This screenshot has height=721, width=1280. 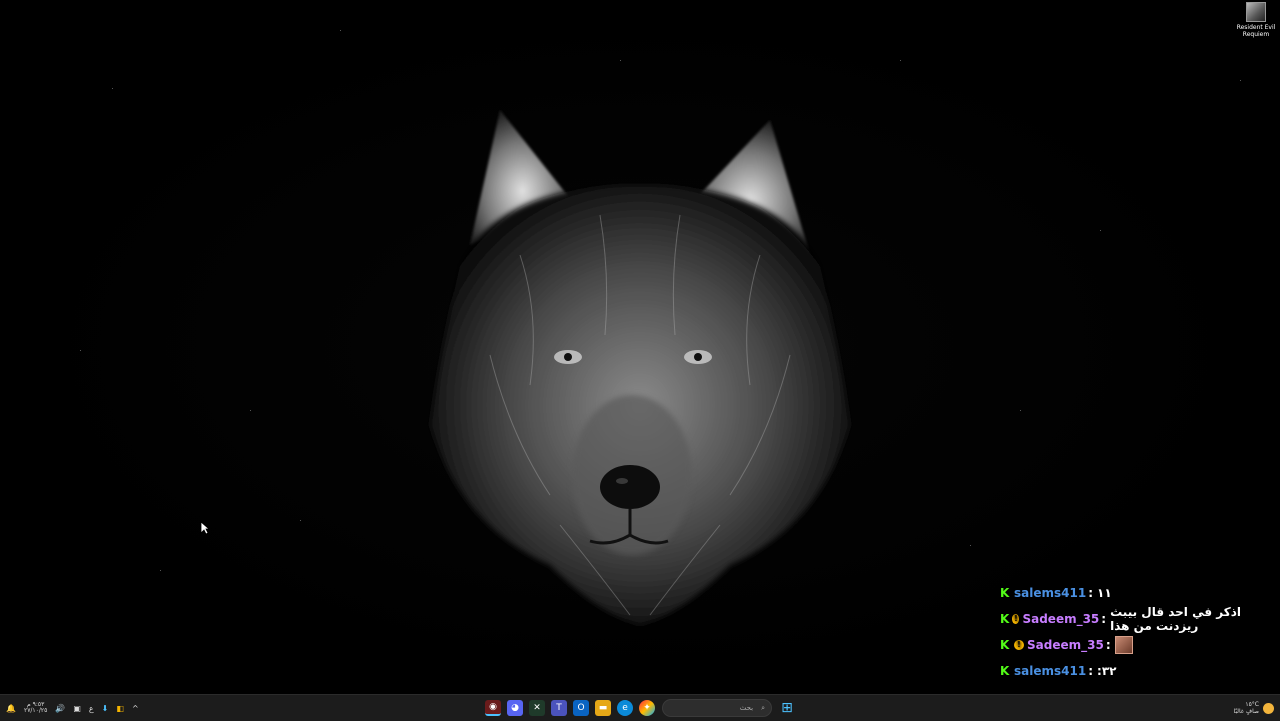 I want to click on notification-bell-icon: 🔔, so click(x=11, y=708).